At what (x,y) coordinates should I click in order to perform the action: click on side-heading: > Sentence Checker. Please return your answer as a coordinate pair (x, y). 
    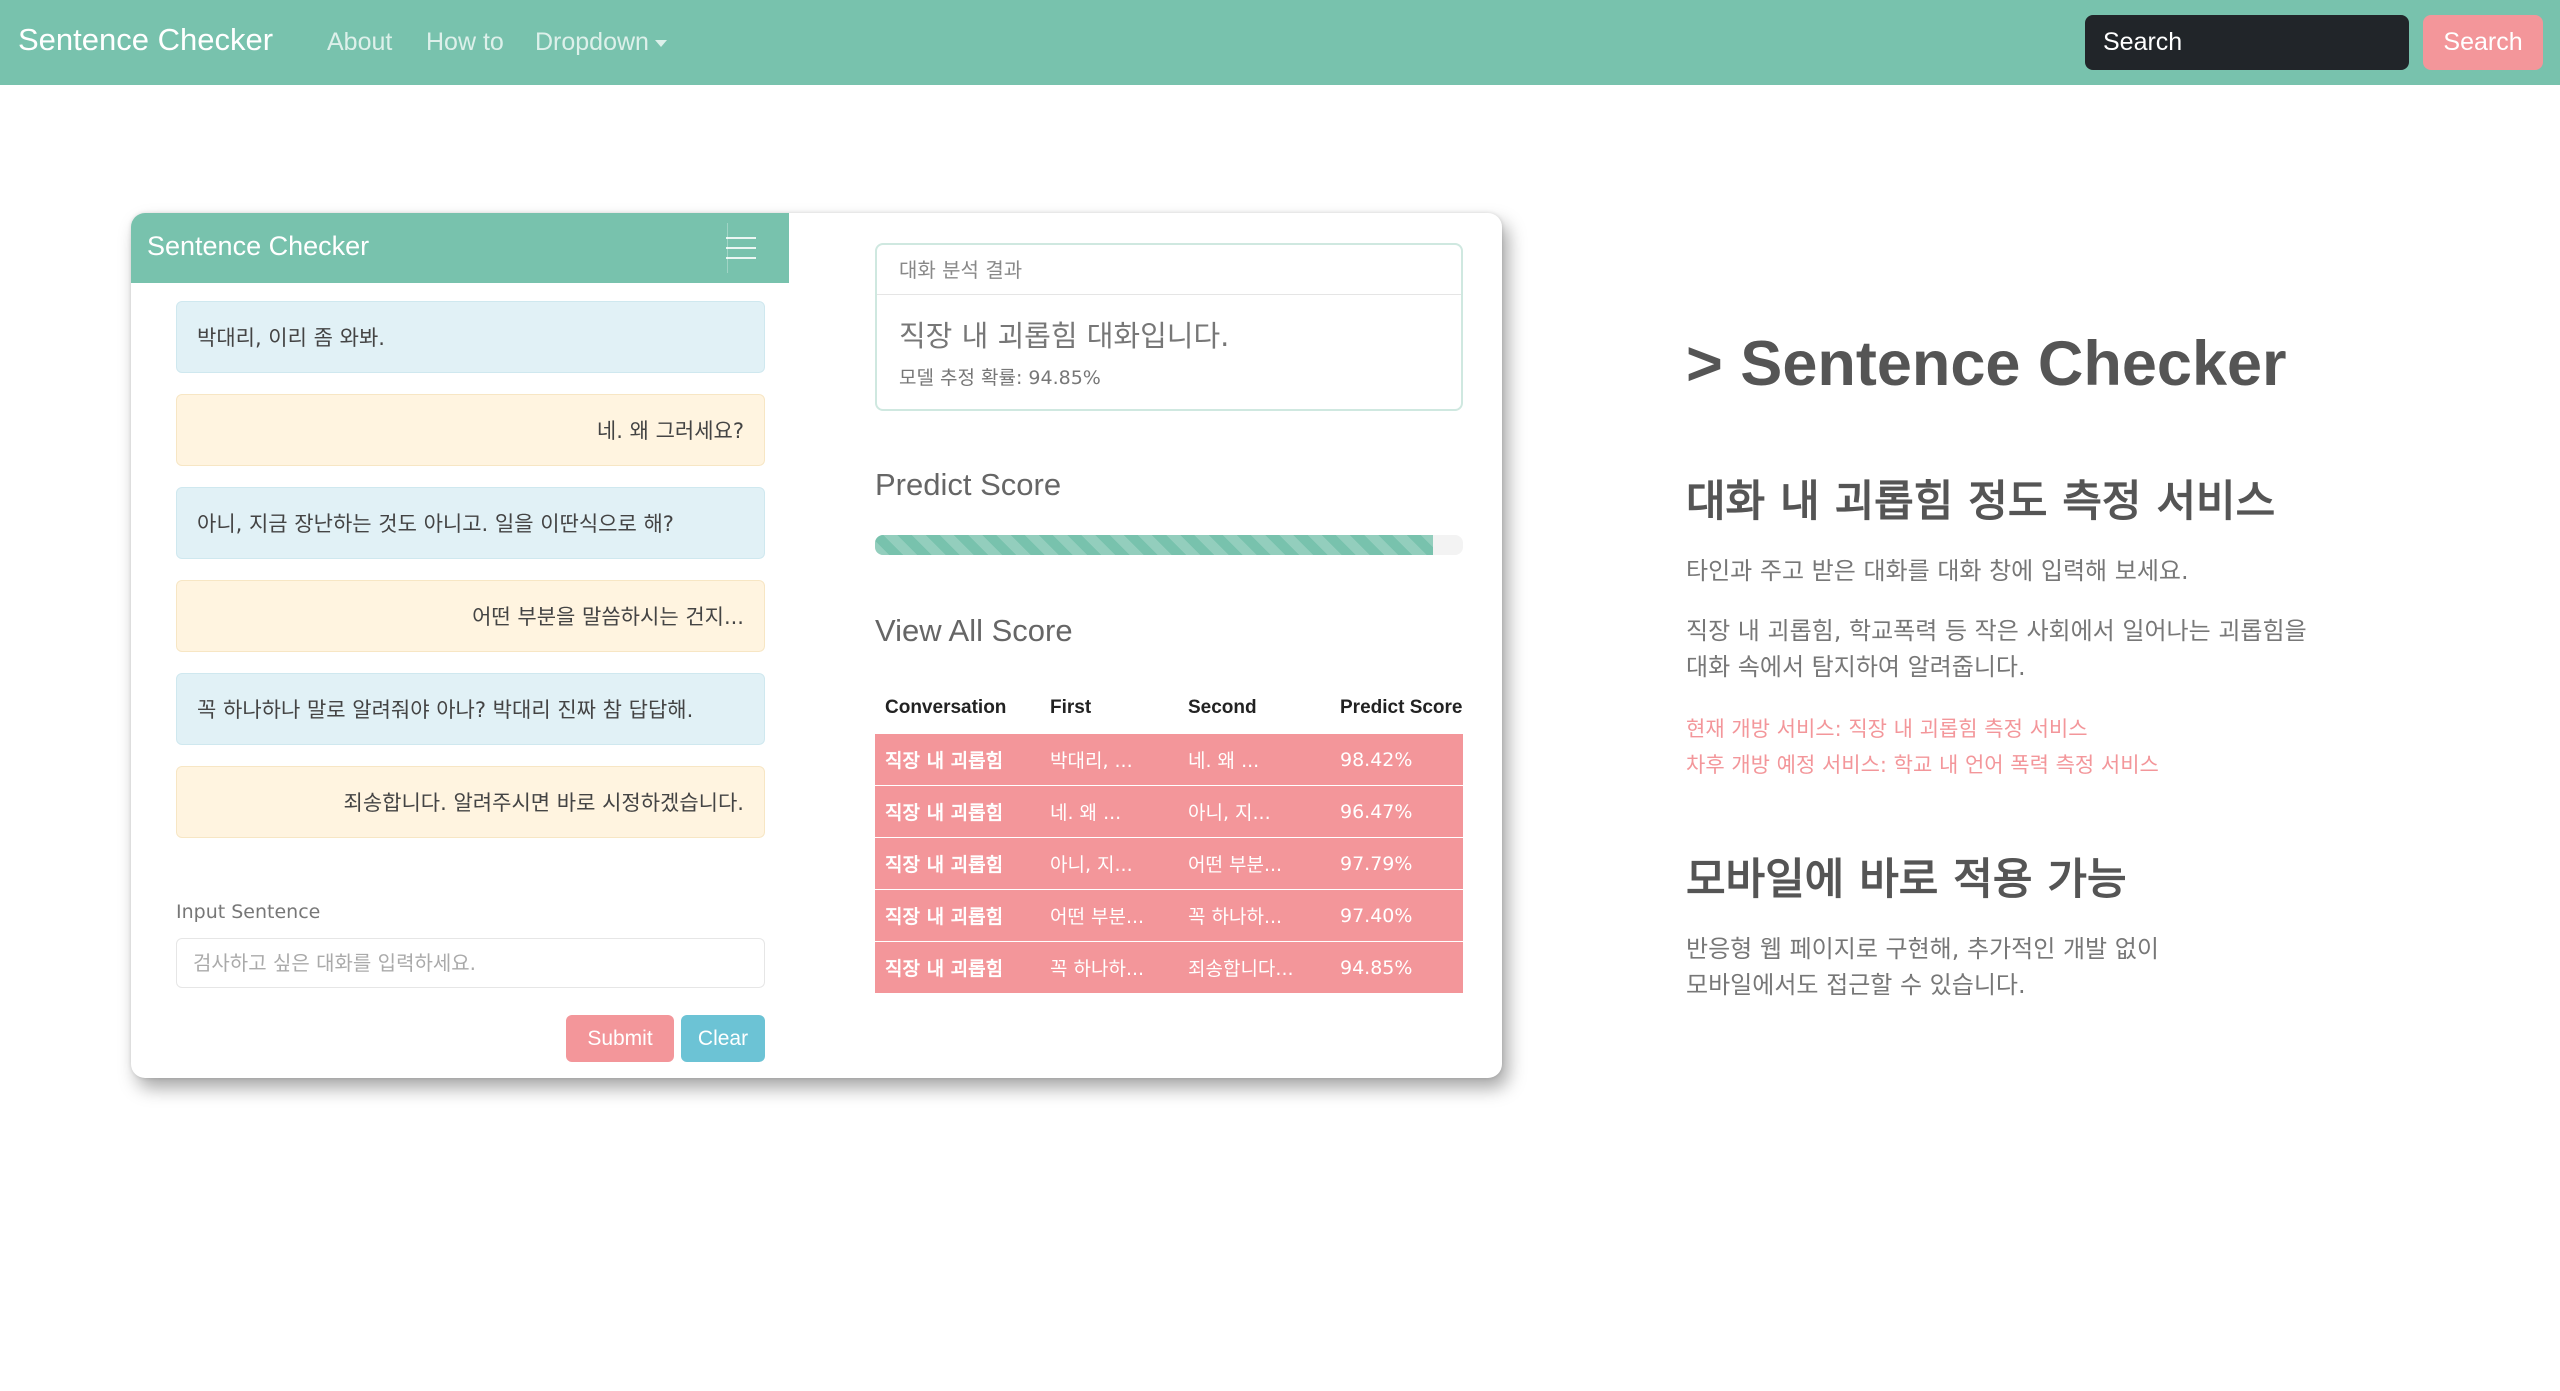
    Looking at the image, I should click on (1986, 364).